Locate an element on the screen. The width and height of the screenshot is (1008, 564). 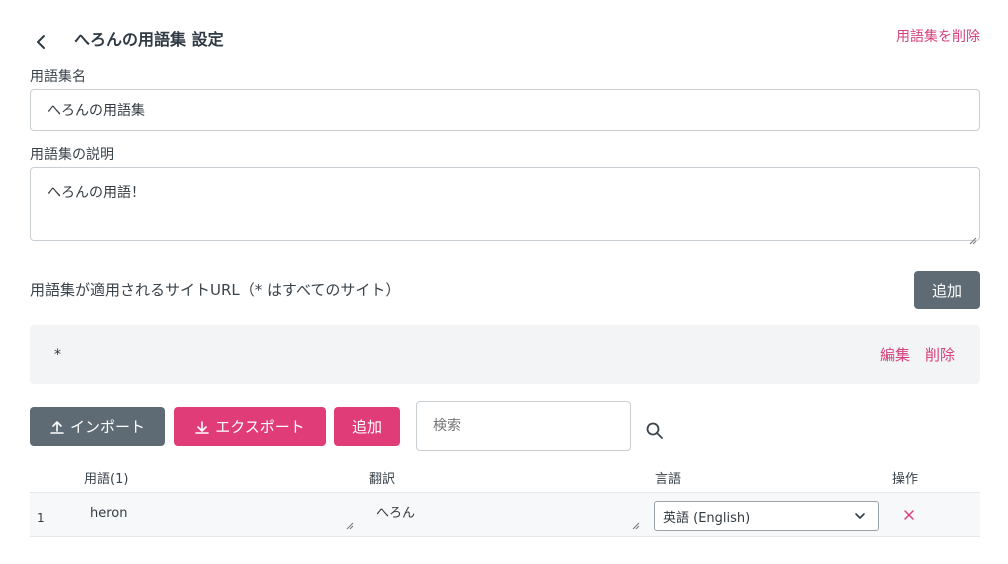
language-select: 英語 (English) is located at coordinates (766, 516).